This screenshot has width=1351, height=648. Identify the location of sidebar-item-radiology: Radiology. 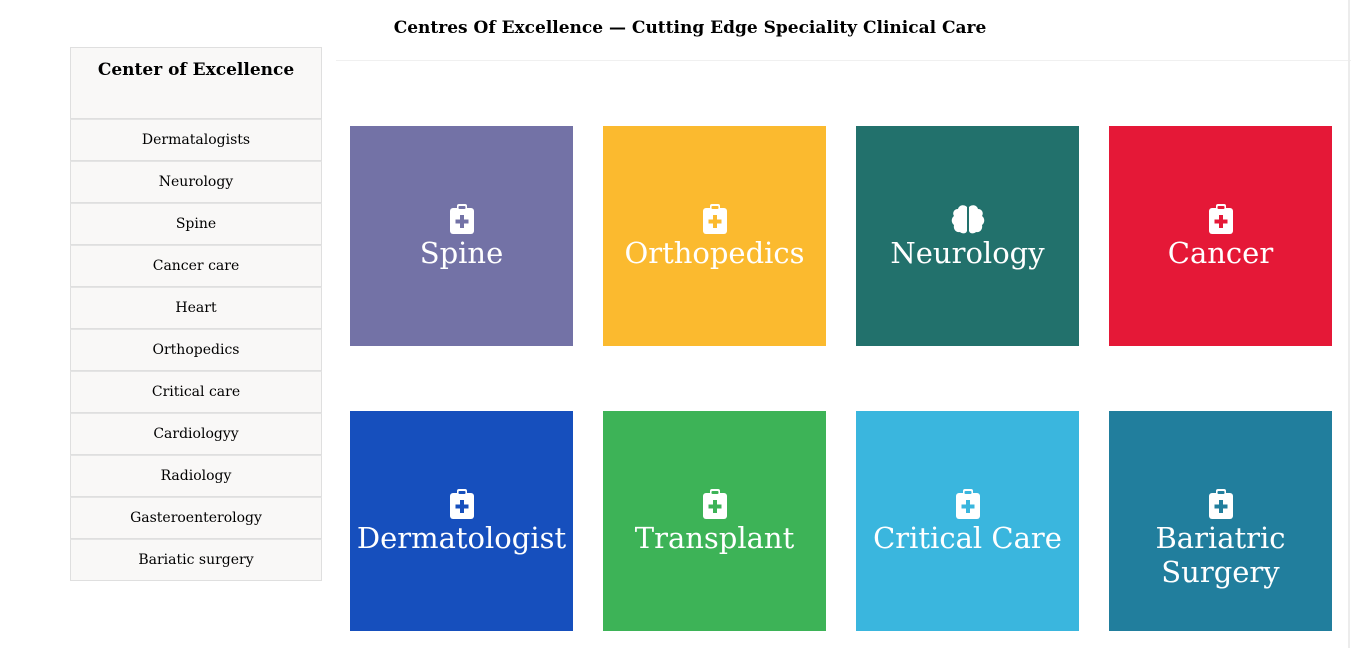
(196, 476).